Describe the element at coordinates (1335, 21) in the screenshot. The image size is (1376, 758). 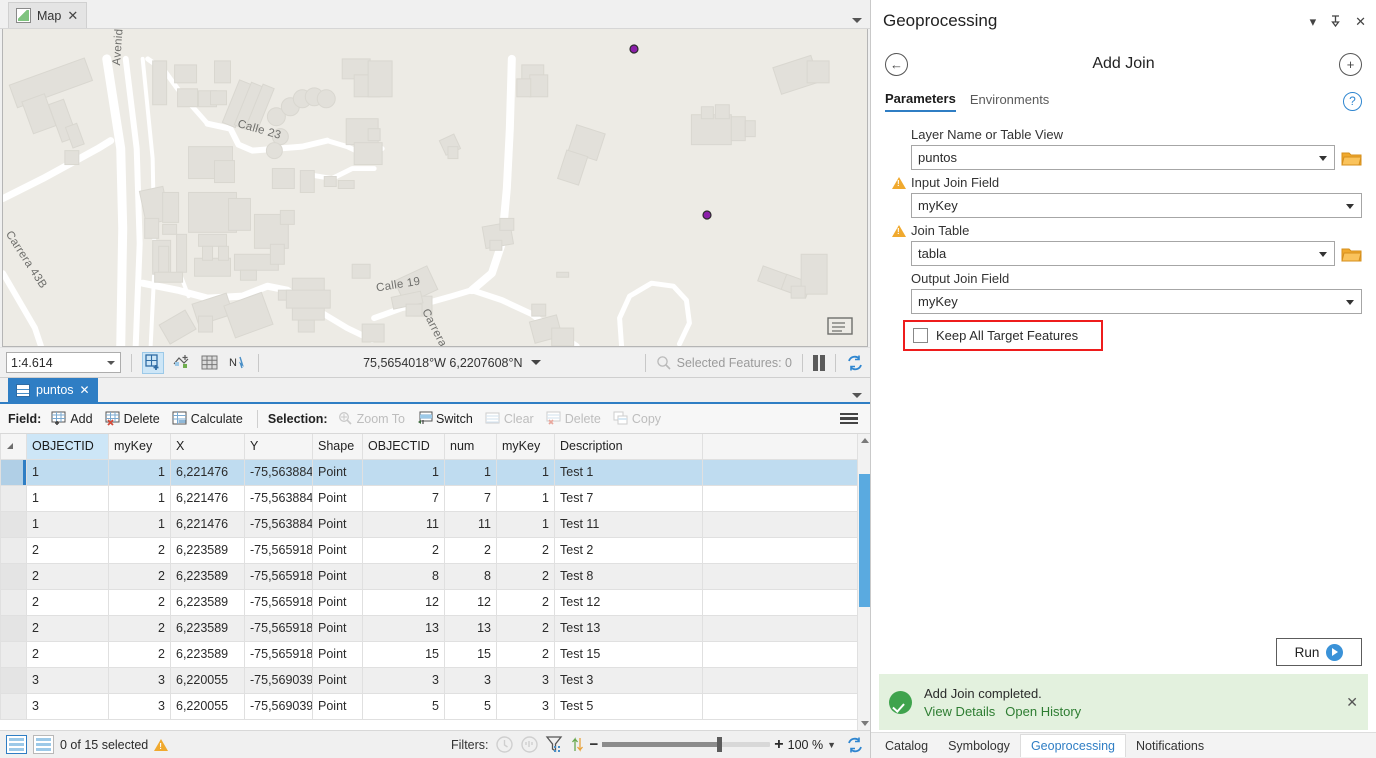
I see `pin-icon` at that location.